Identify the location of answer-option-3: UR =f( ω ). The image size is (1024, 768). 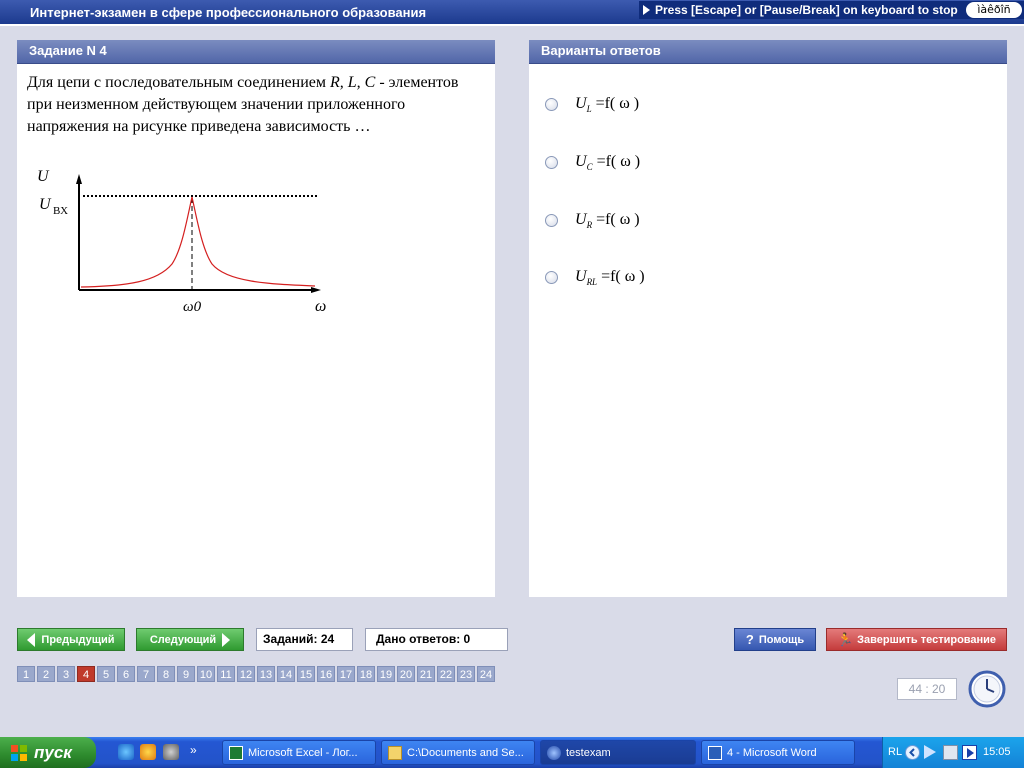
(592, 220).